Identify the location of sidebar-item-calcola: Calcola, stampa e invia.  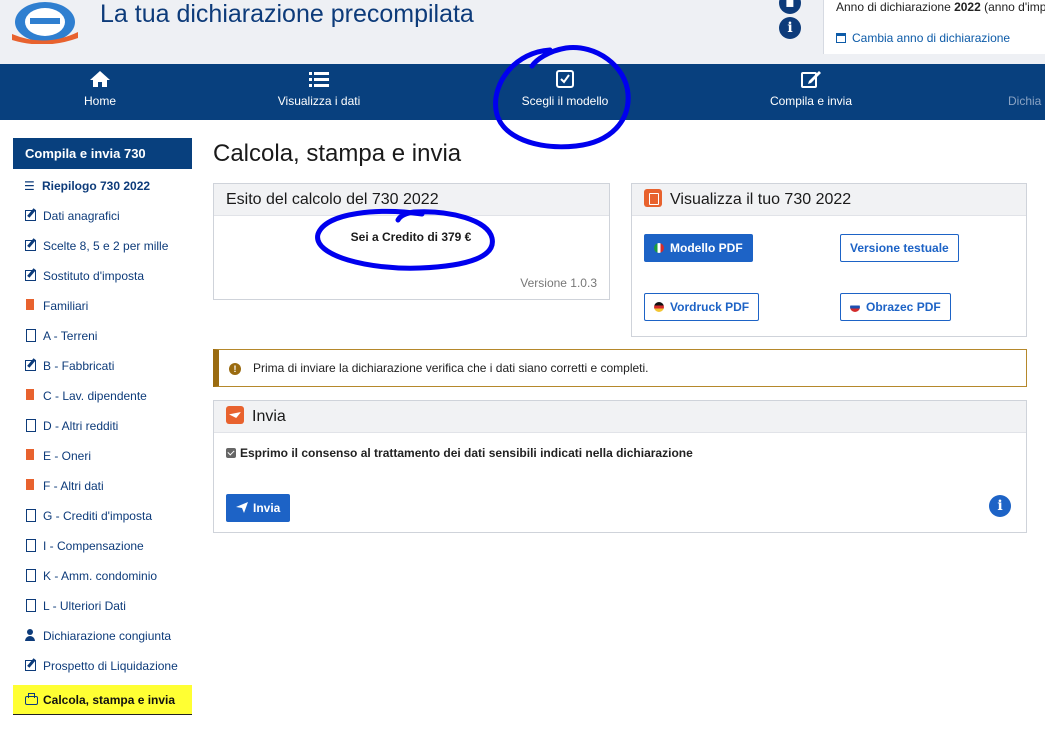
(102, 700).